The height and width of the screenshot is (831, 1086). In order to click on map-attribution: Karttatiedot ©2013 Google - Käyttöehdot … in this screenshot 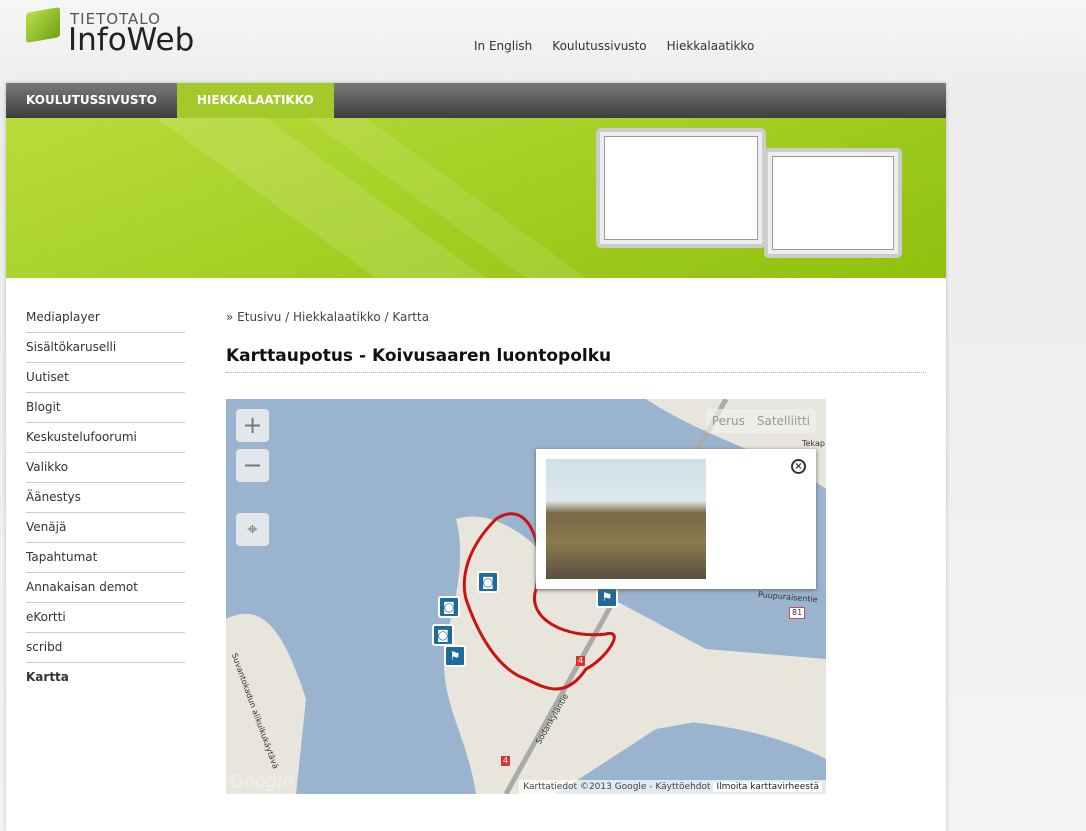, I will do `click(672, 787)`.